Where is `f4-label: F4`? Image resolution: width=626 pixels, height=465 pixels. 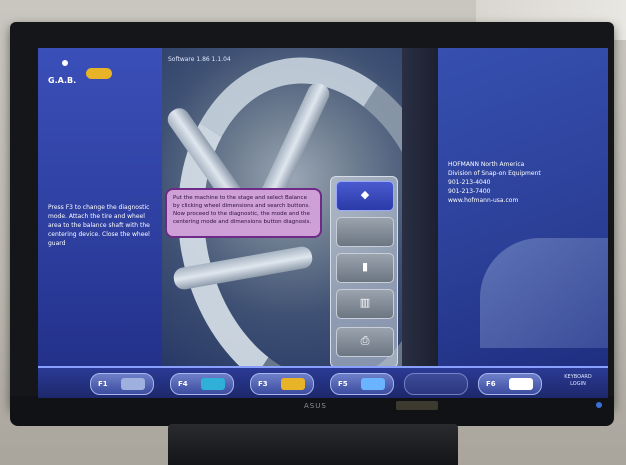
f4-label: F4 is located at coordinates (183, 384).